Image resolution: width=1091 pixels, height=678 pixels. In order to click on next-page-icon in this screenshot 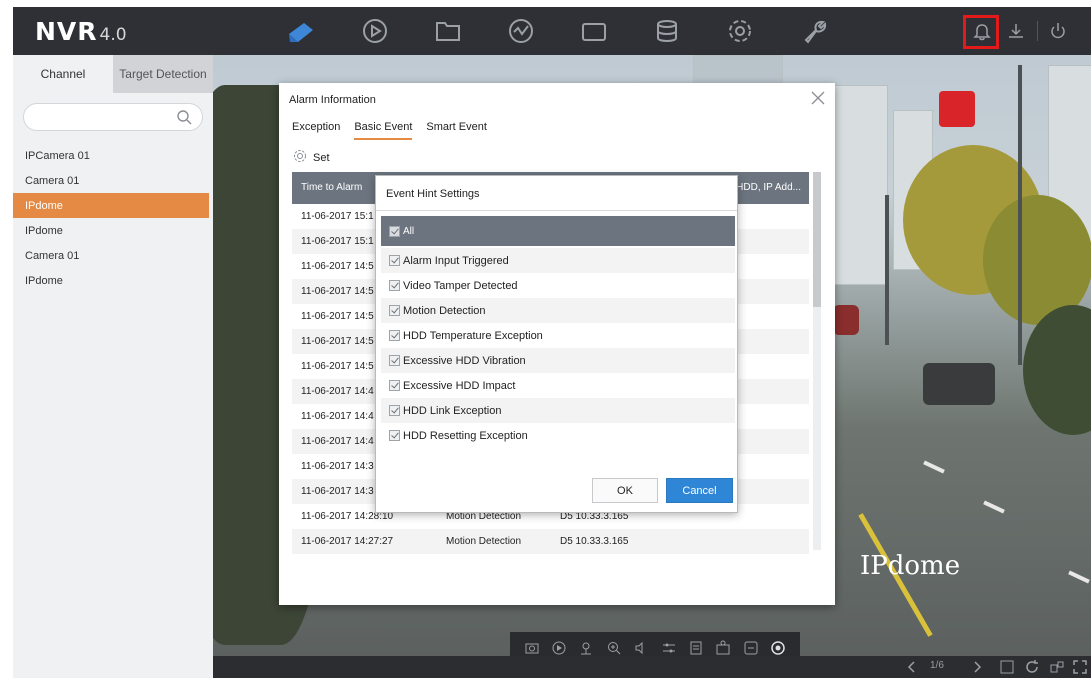, I will do `click(977, 667)`.